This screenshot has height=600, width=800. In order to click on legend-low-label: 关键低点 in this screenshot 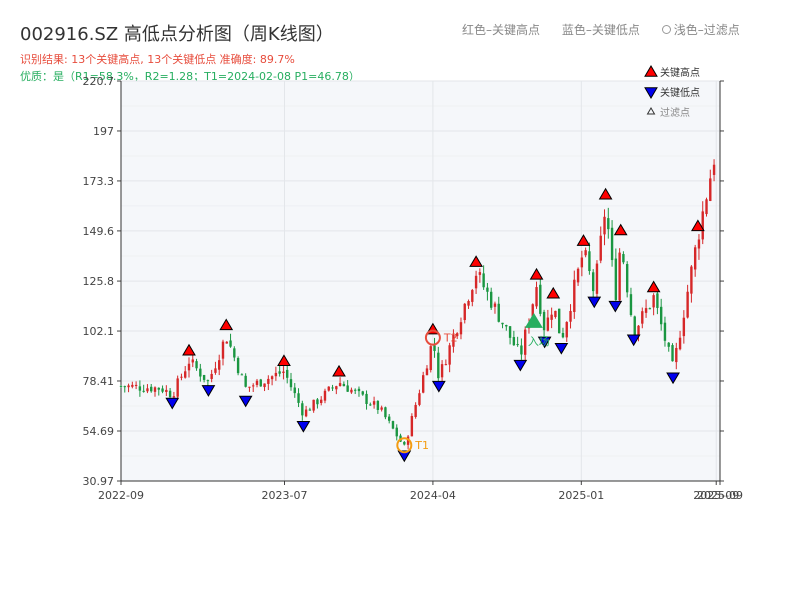, I will do `click(680, 92)`.